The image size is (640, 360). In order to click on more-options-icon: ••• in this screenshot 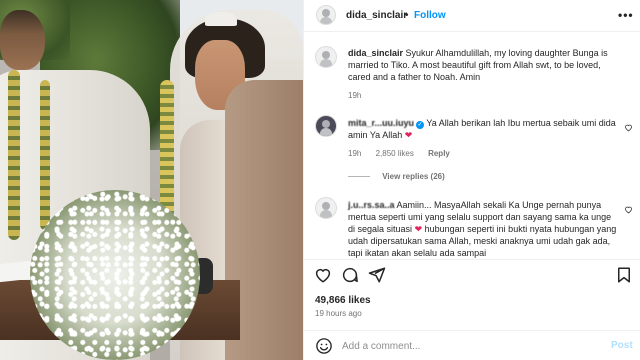, I will do `click(626, 15)`.